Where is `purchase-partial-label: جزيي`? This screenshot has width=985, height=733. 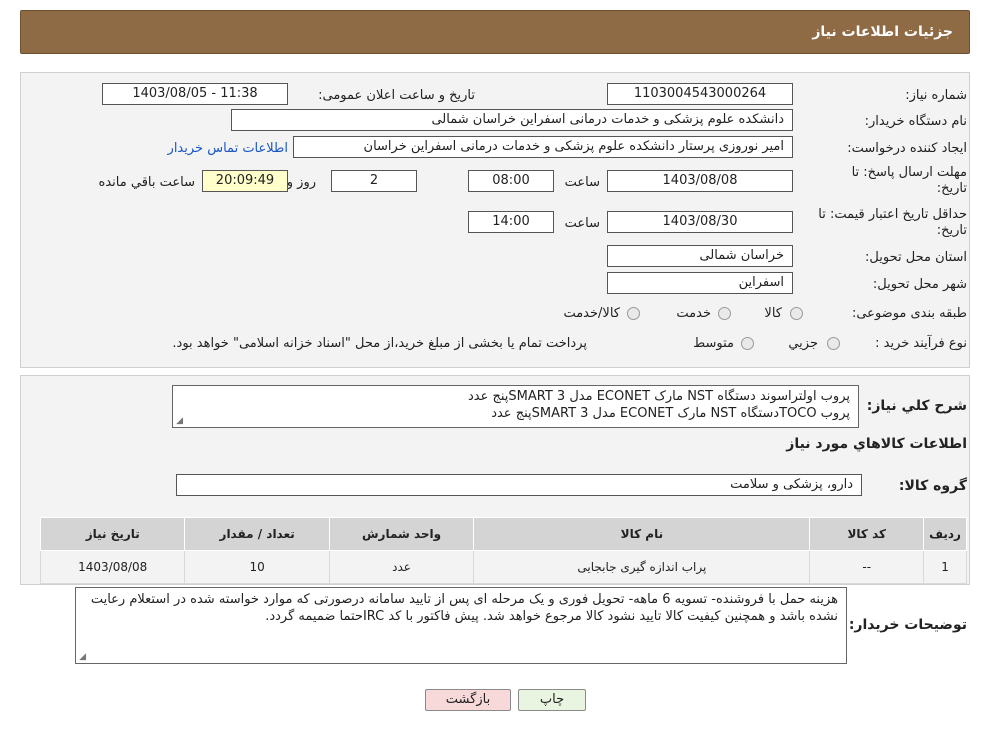
purchase-partial-label: جزيي is located at coordinates (803, 343).